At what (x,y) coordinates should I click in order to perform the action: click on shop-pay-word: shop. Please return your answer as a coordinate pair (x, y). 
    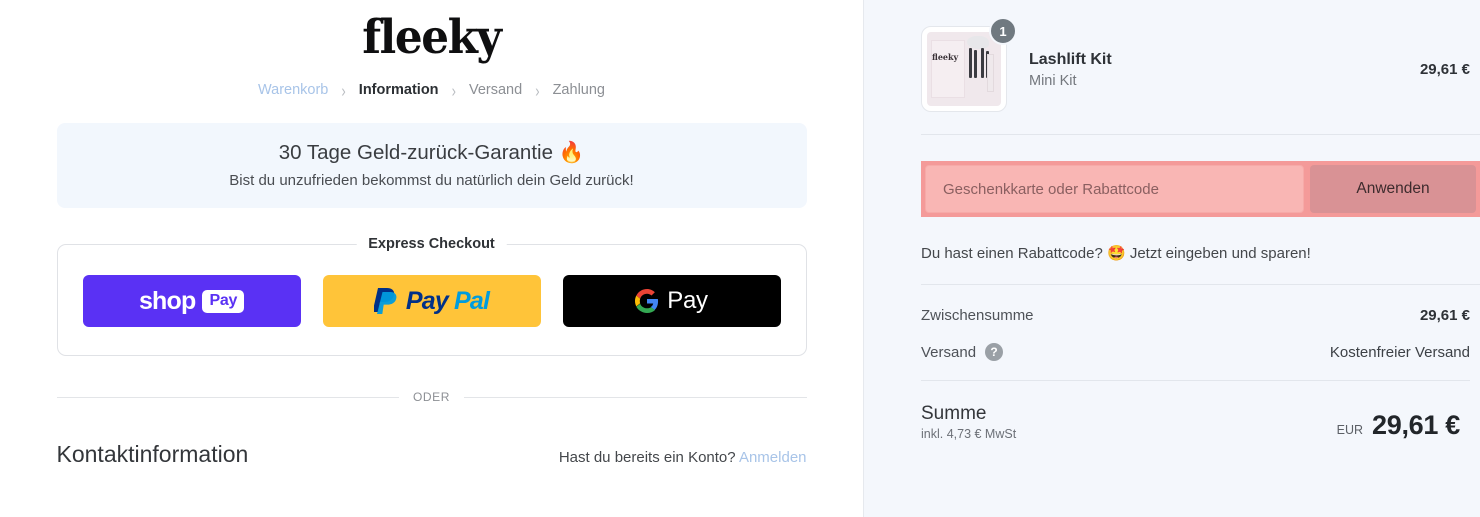
    Looking at the image, I should click on (167, 300).